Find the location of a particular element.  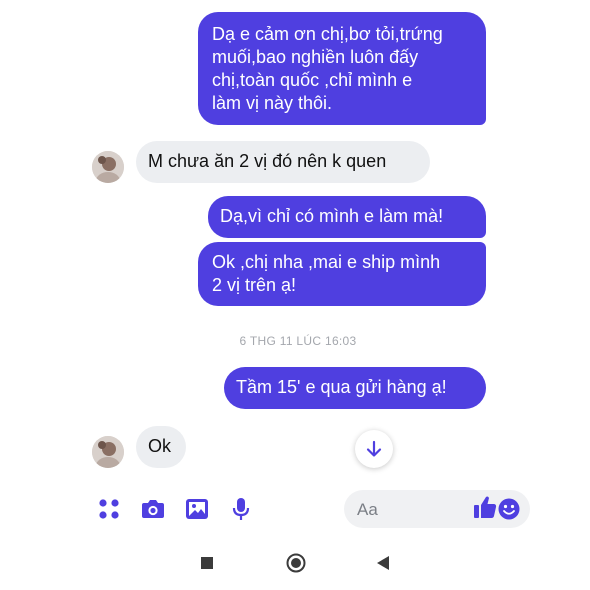

gallery-icon is located at coordinates (197, 509).